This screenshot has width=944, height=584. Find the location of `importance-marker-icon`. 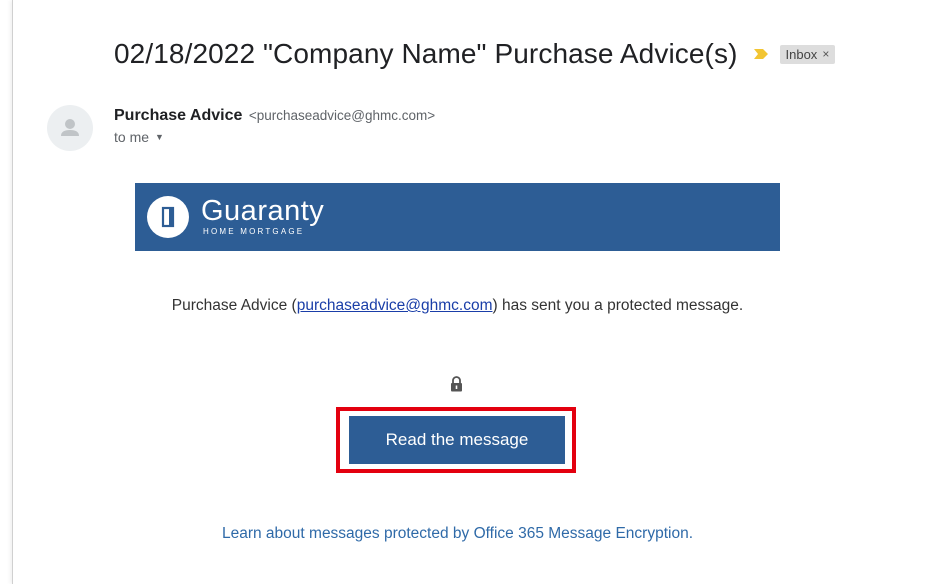

importance-marker-icon is located at coordinates (760, 54).